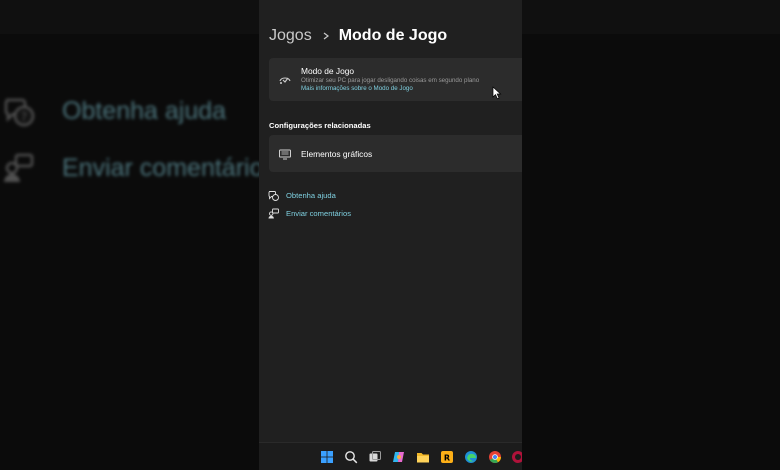  I want to click on help-chat-icon: ?, so click(19, 112).